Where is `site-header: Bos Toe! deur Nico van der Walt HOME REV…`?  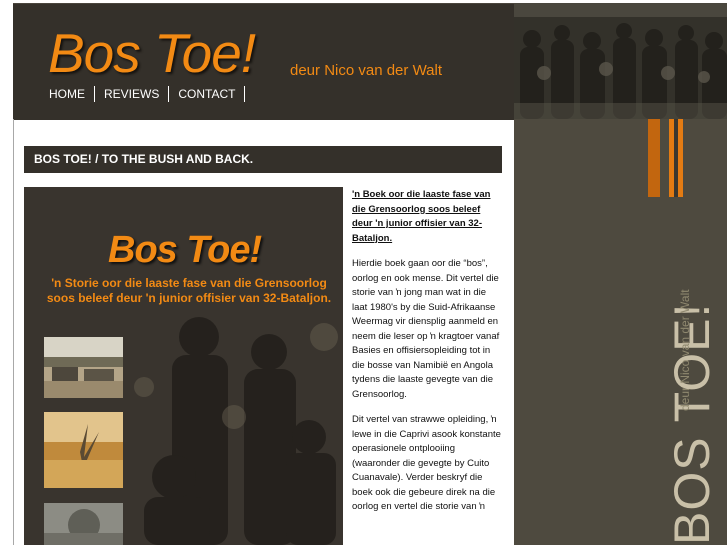
site-header: Bos Toe! deur Nico van der Walt HOME REV… is located at coordinates (263, 61).